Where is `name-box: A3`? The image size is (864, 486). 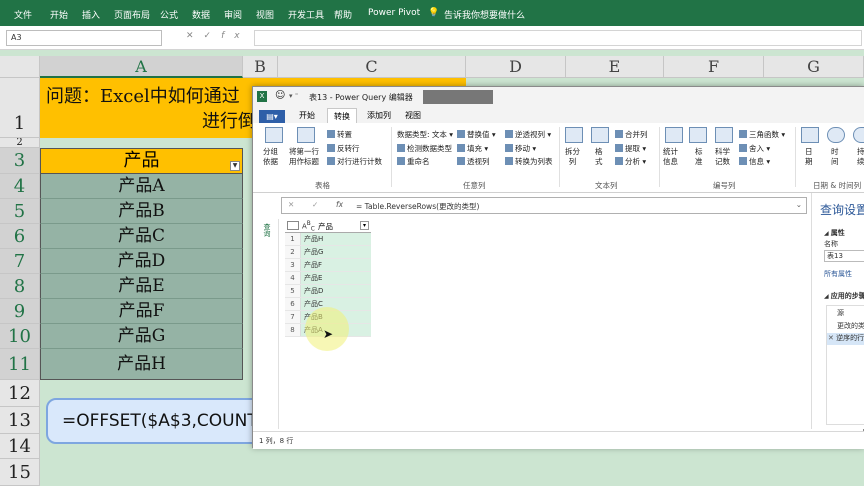 name-box: A3 is located at coordinates (84, 38).